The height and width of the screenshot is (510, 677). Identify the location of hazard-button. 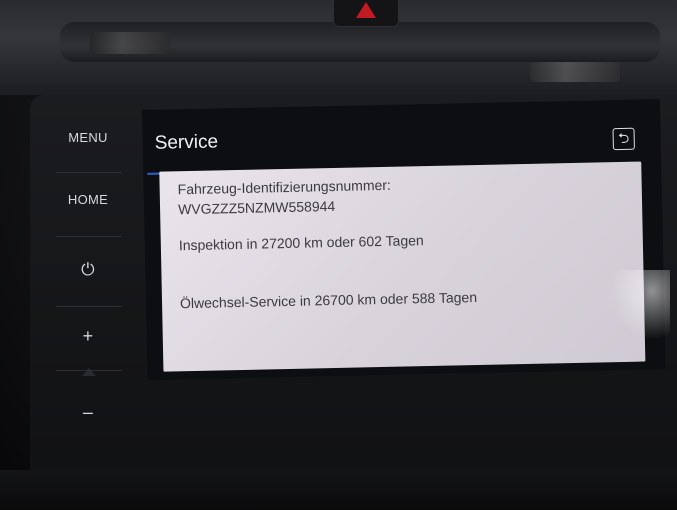
(366, 13).